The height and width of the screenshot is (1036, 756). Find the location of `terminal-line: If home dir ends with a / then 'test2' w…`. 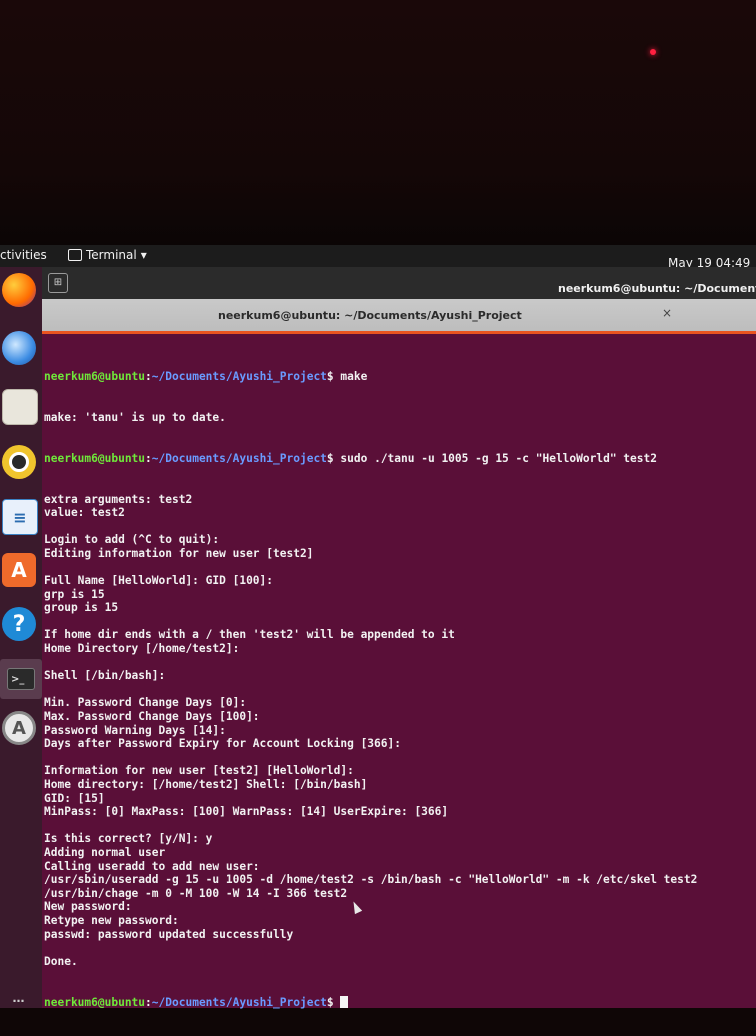

terminal-line: If home dir ends with a / then 'test2' w… is located at coordinates (249, 635).